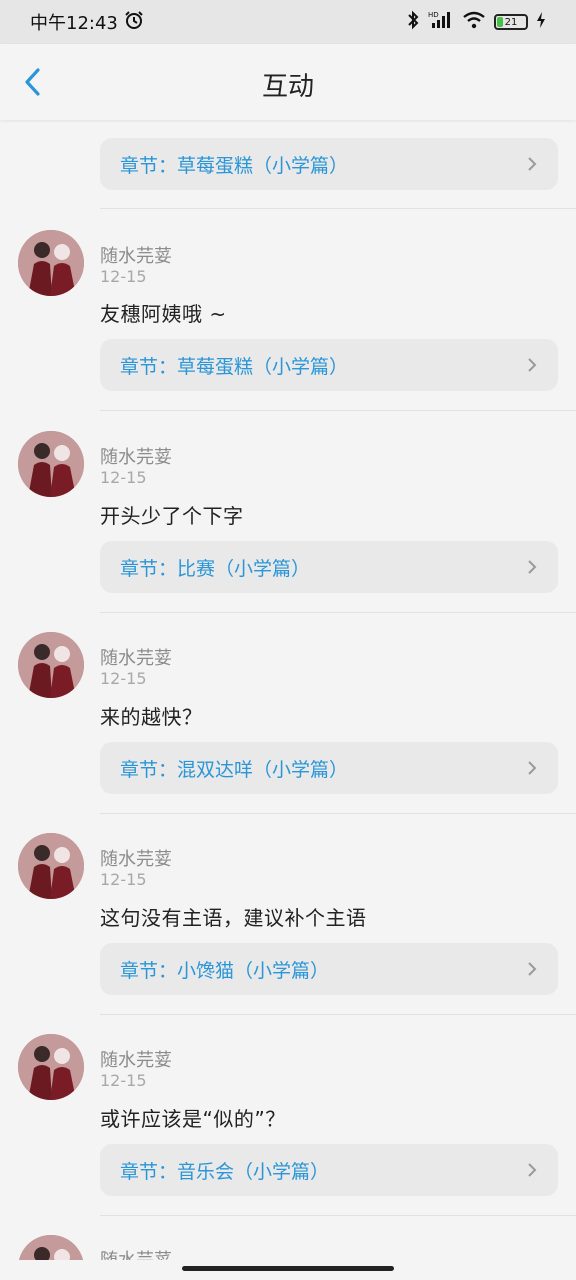 This screenshot has width=576, height=1280. What do you see at coordinates (225, 970) in the screenshot?
I see `chapter-label: 章节：小馋猫（小学篇）` at bounding box center [225, 970].